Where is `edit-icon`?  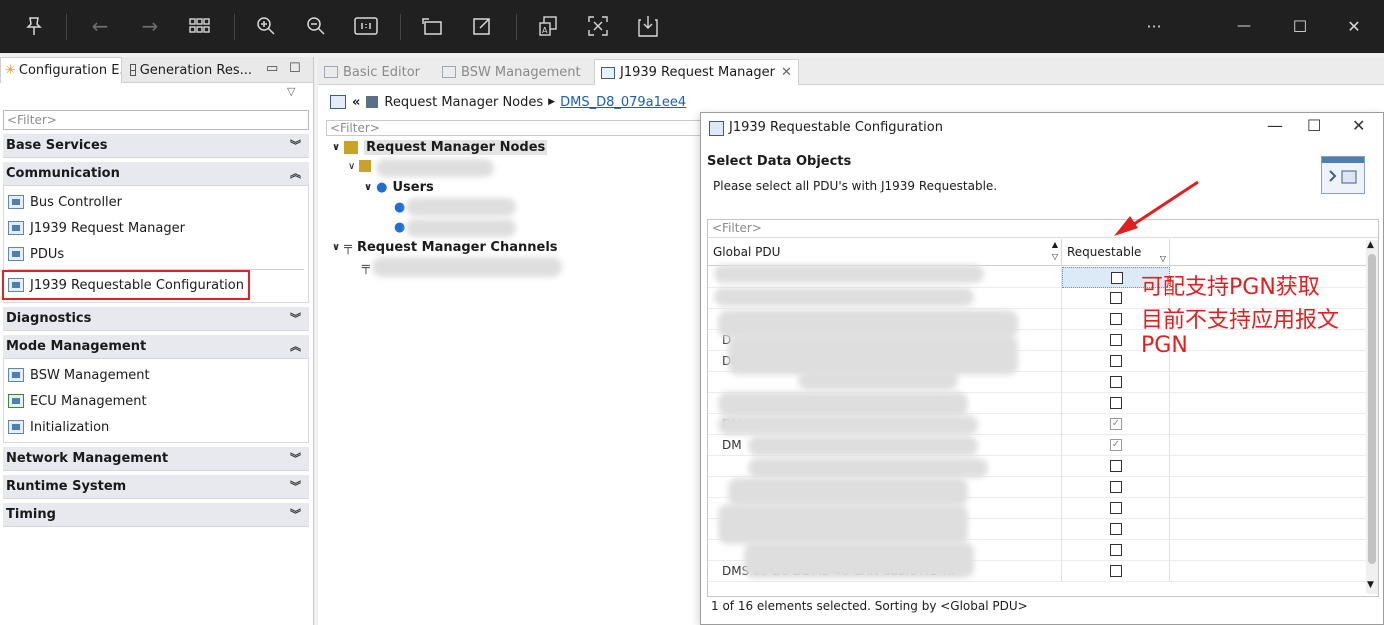 edit-icon is located at coordinates (482, 26).